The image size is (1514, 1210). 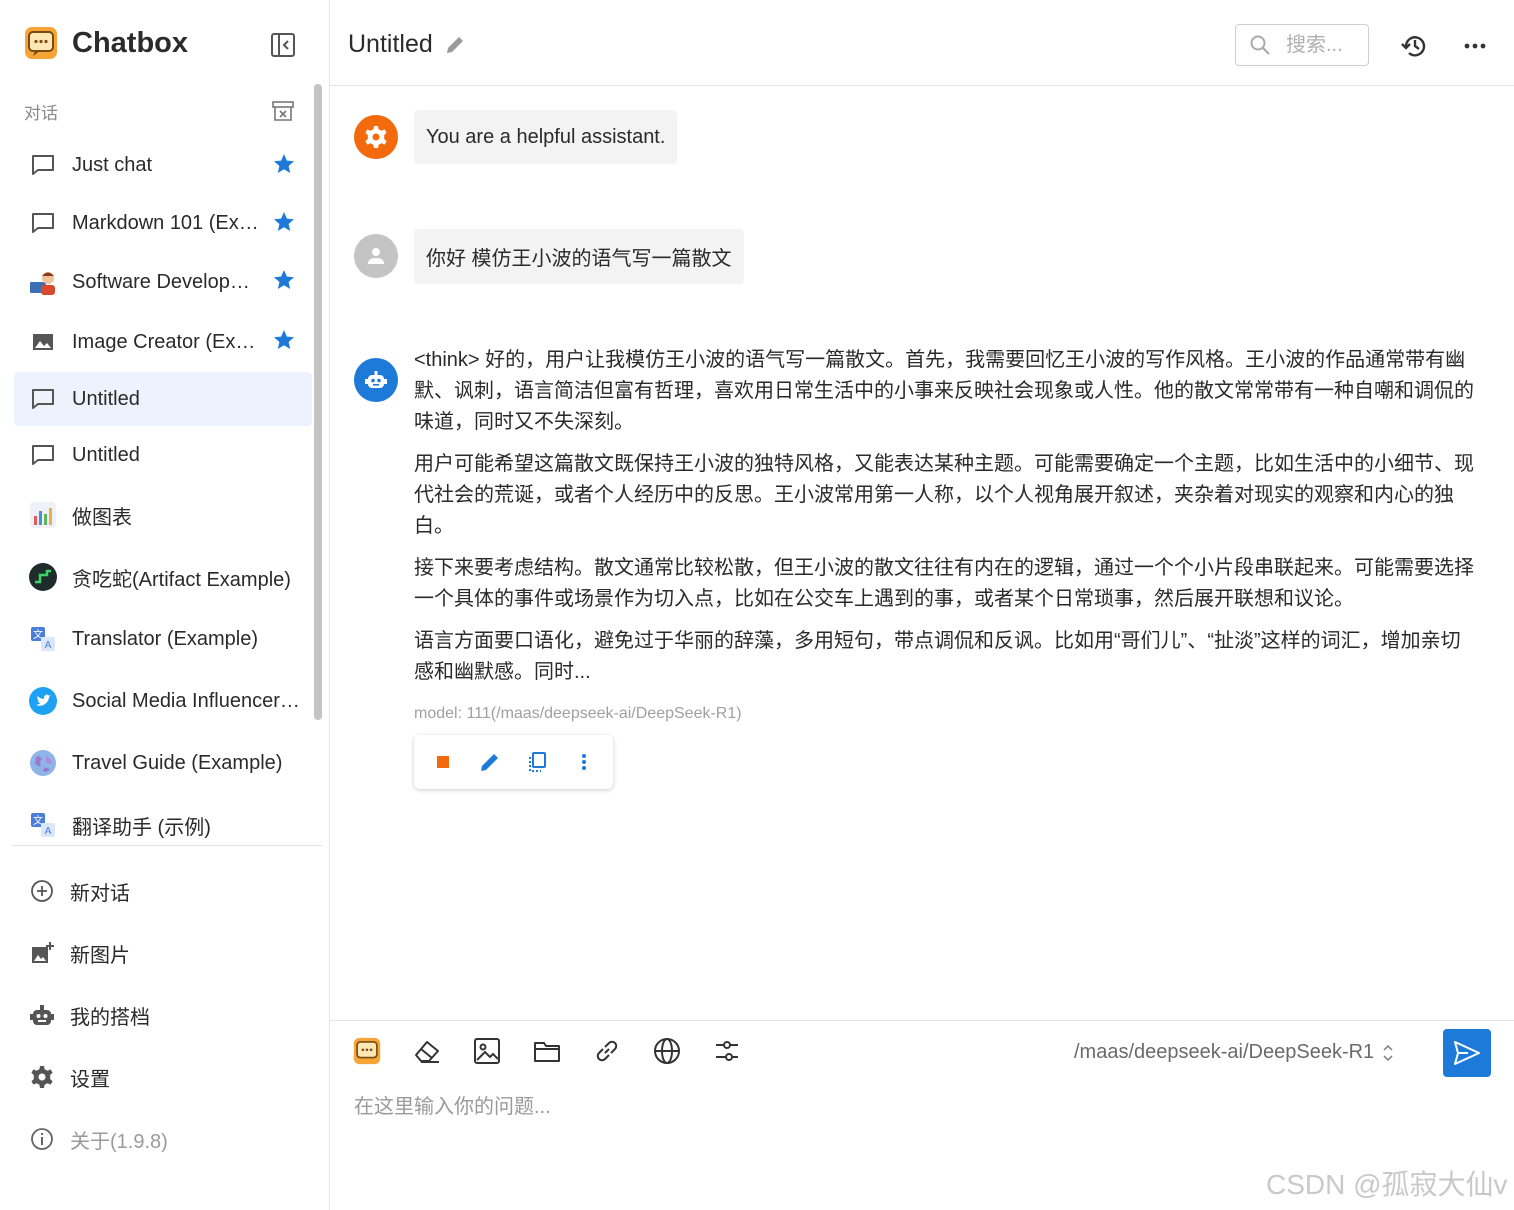 I want to click on chart-avatar-icon, so click(x=43, y=515).